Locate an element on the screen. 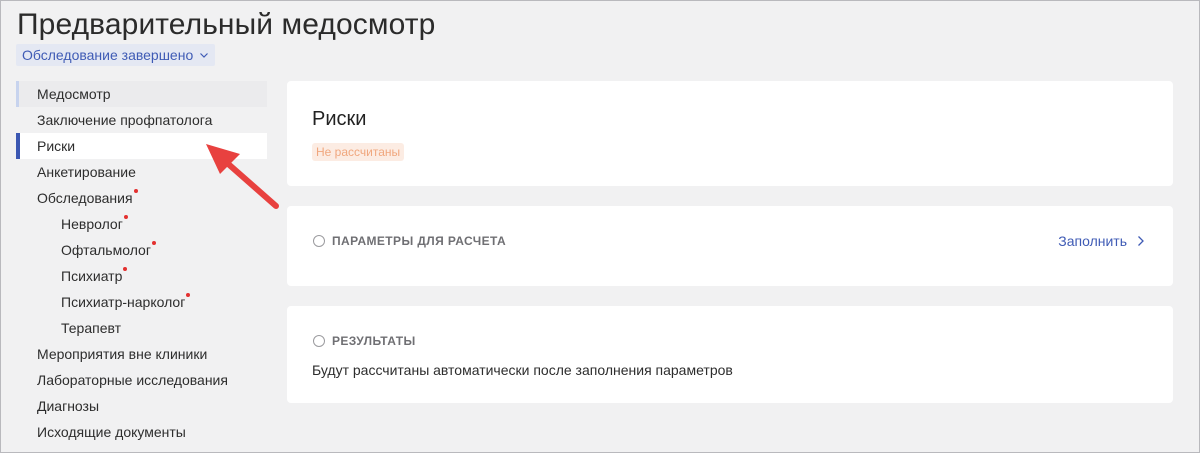 The height and width of the screenshot is (453, 1200). sidebar-item-label: Исходящие документы is located at coordinates (111, 432).